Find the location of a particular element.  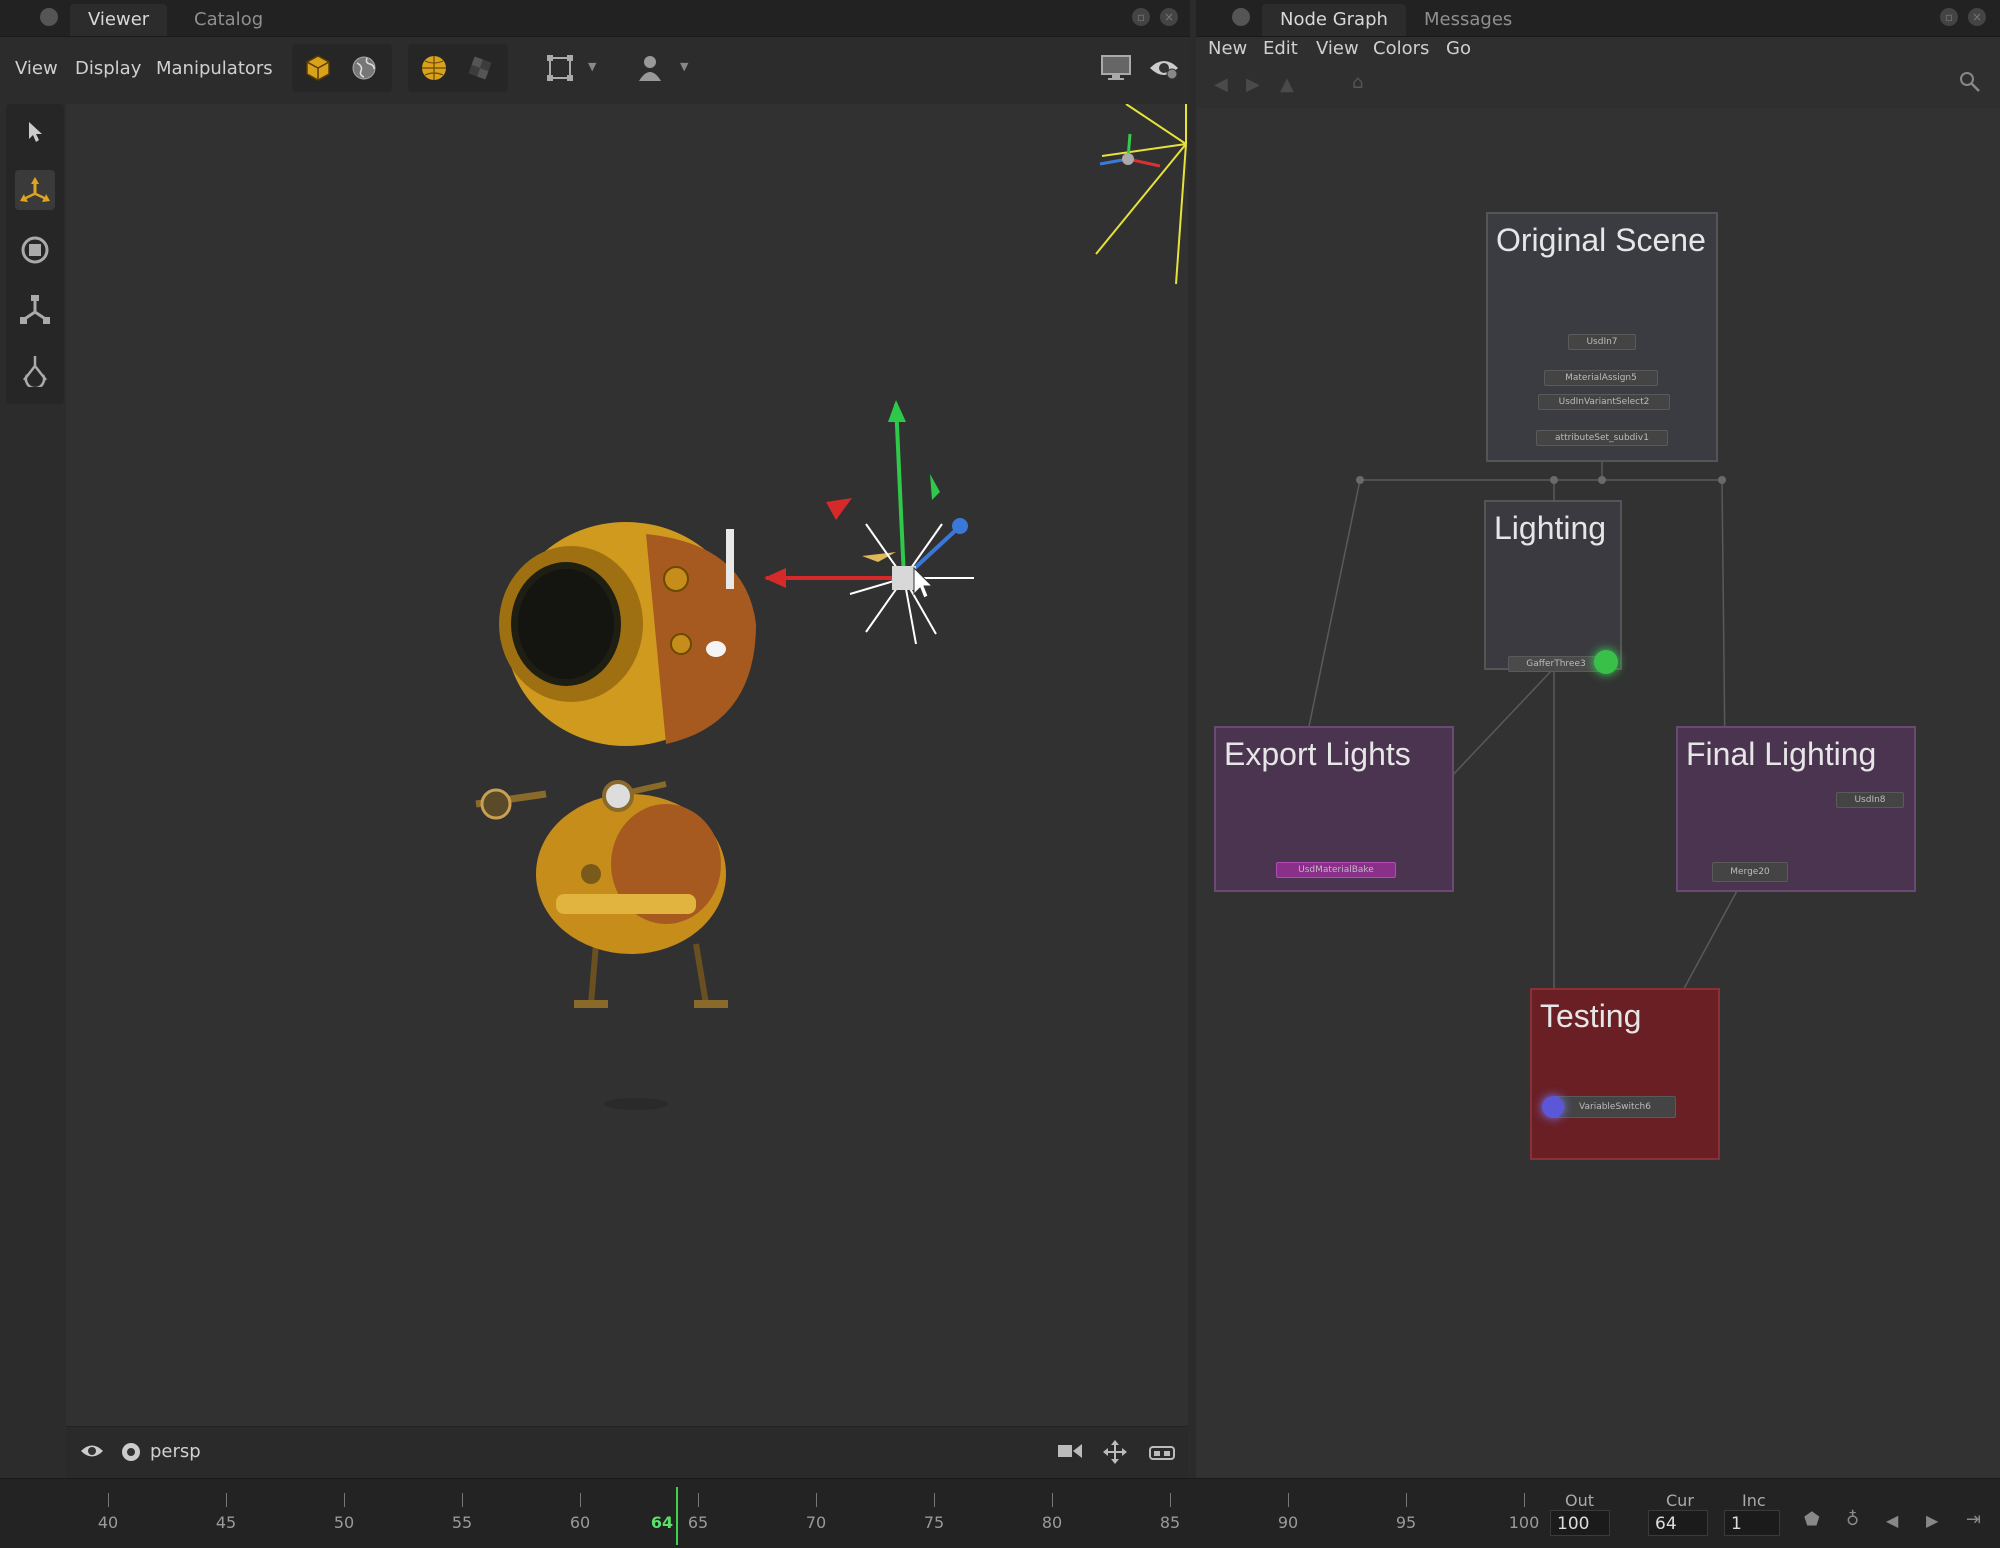

tab-messages: Messages is located at coordinates (1468, 20).